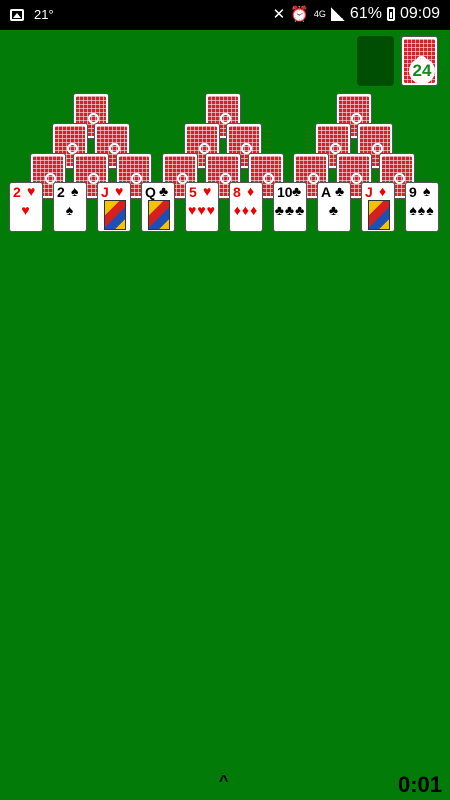 This screenshot has height=800, width=450. What do you see at coordinates (326, 192) in the screenshot?
I see `card-rank: A` at bounding box center [326, 192].